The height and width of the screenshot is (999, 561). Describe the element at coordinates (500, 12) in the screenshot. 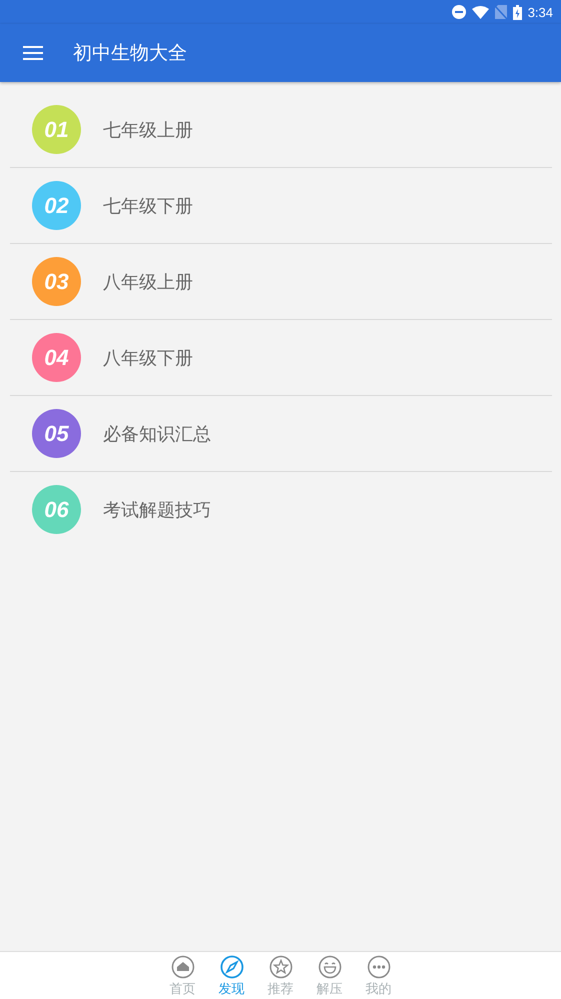

I see `no-sim-icon` at that location.